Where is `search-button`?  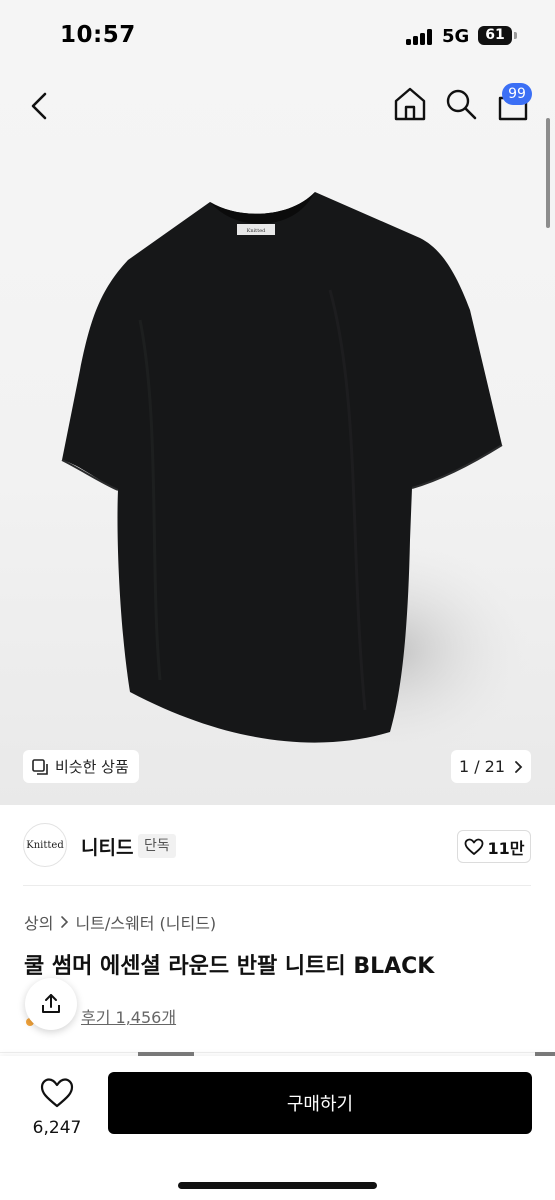
search-button is located at coordinates (461, 104).